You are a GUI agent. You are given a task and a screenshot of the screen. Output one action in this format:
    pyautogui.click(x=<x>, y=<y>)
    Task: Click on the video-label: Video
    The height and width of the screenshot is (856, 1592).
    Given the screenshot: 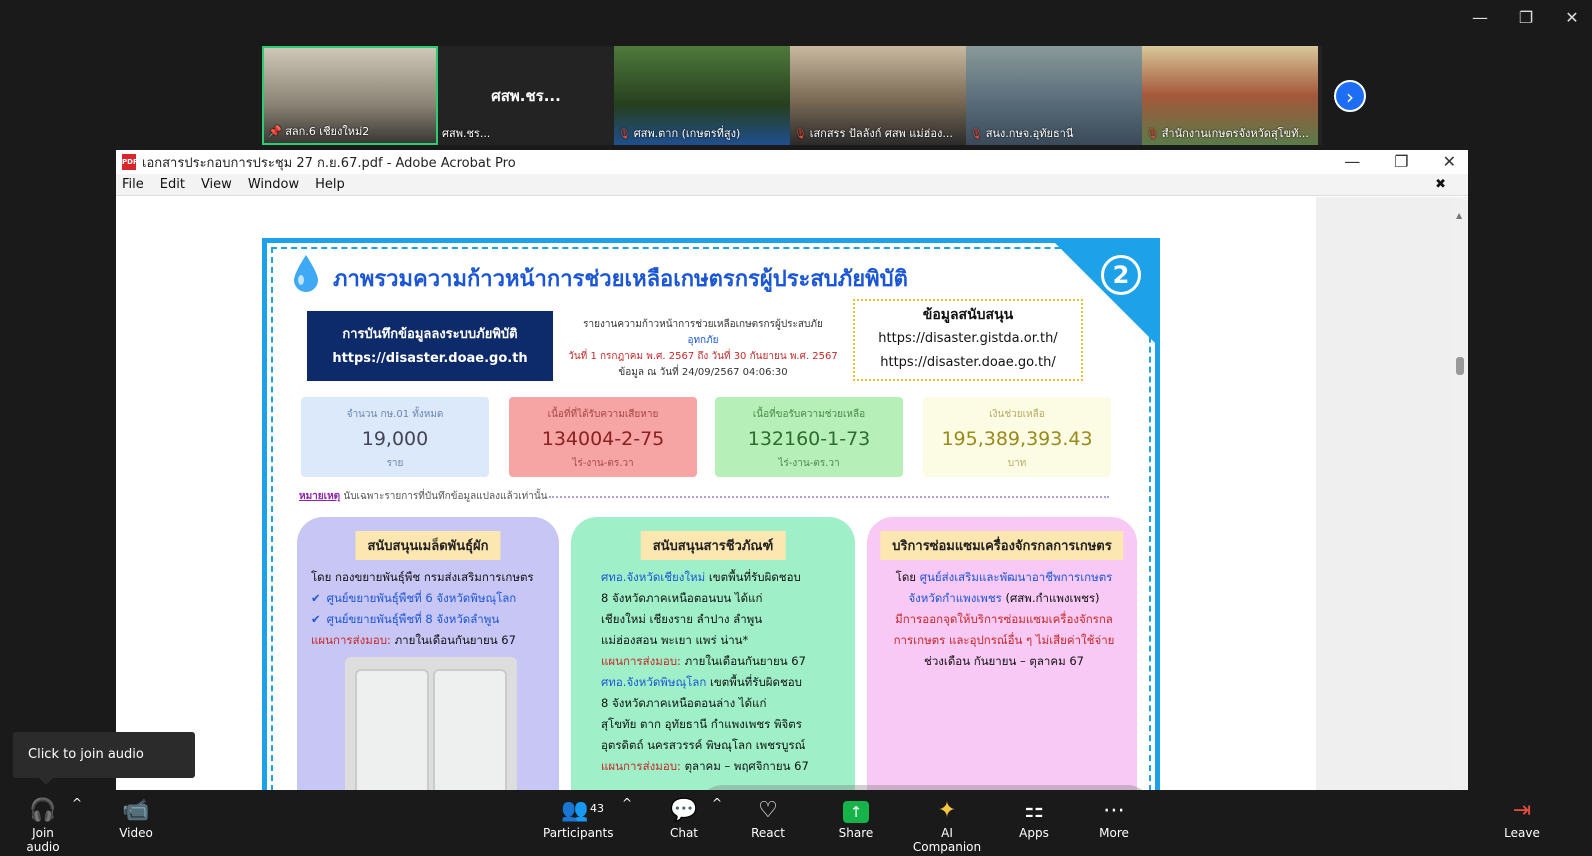 What is the action you would take?
    pyautogui.click(x=136, y=833)
    